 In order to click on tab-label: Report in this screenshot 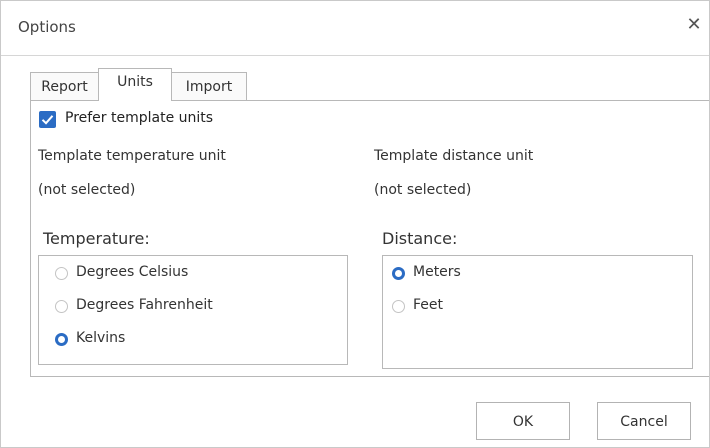, I will do `click(64, 87)`.